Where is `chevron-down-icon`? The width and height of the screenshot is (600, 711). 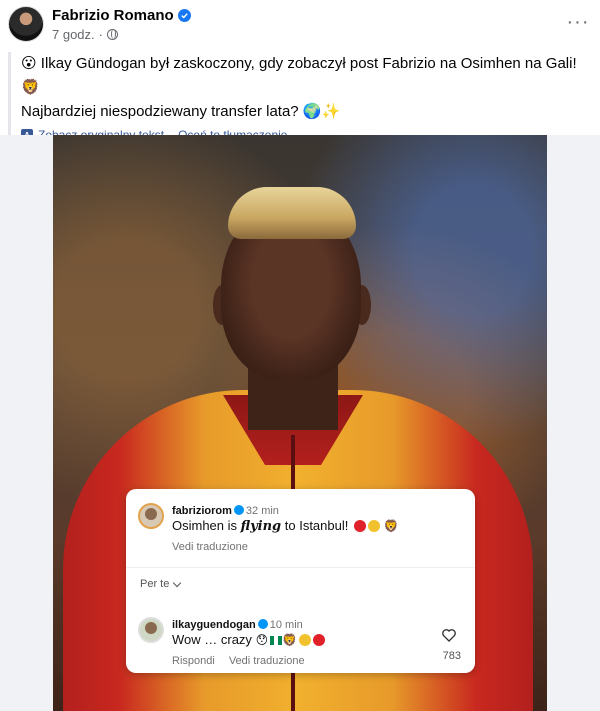
chevron-down-icon is located at coordinates (177, 582).